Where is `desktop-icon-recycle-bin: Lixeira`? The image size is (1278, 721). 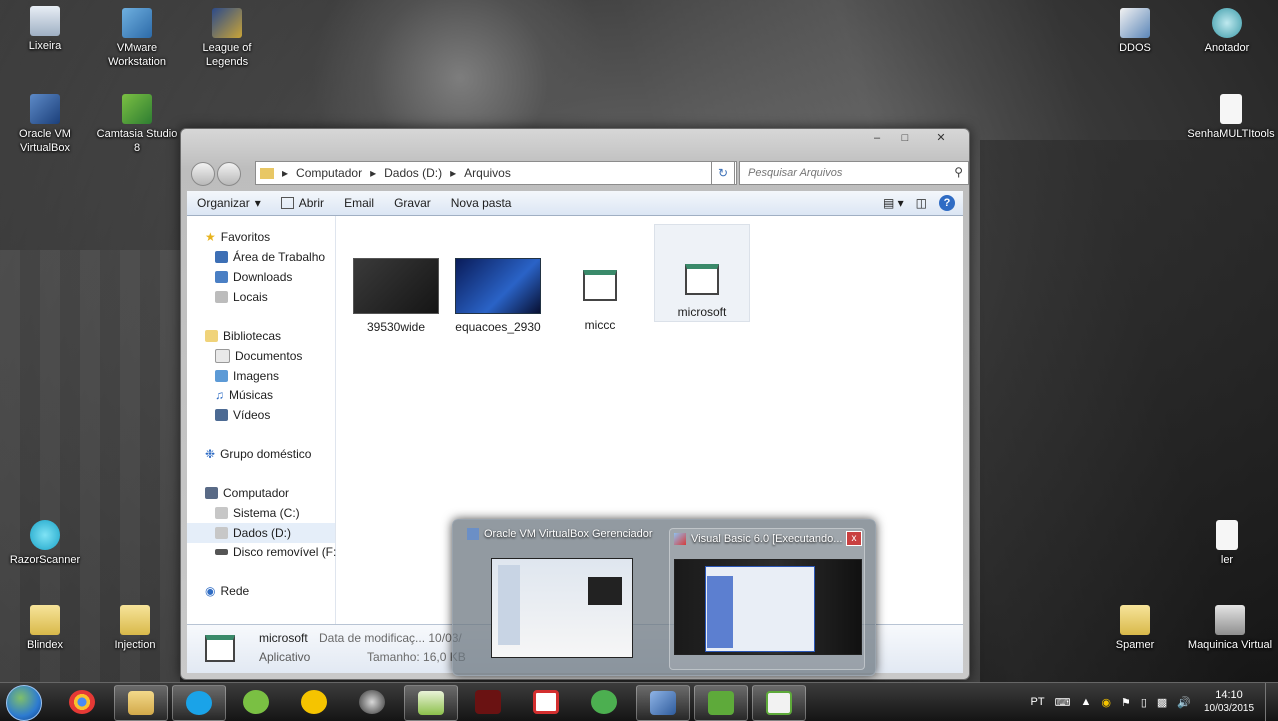
desktop-icon-recycle-bin: Lixeira is located at coordinates (45, 29).